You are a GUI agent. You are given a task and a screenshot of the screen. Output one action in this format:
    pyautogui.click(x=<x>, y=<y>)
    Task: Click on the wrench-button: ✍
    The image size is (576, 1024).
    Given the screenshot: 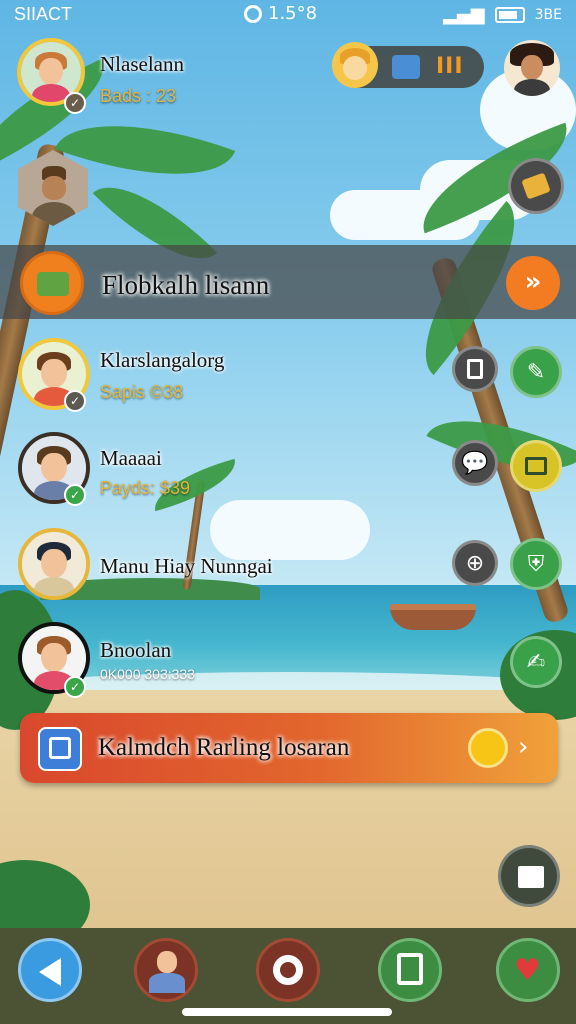 What is the action you would take?
    pyautogui.click(x=536, y=662)
    